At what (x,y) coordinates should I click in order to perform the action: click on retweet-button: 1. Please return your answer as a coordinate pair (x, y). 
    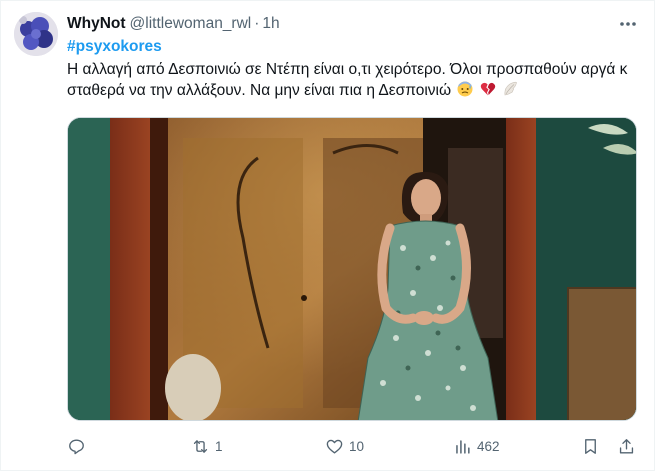
    Looking at the image, I should click on (207, 446).